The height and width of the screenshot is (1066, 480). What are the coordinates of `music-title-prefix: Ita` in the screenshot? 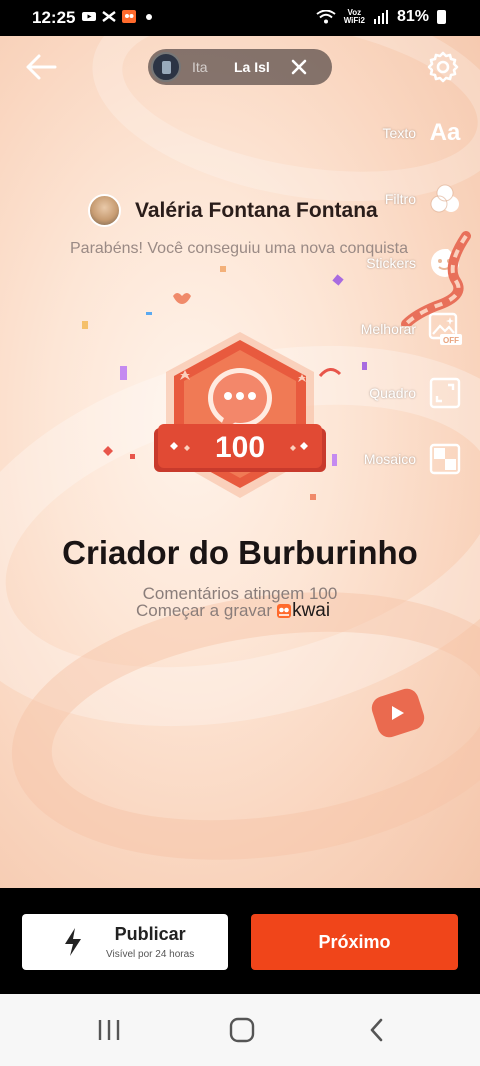 It's located at (200, 67).